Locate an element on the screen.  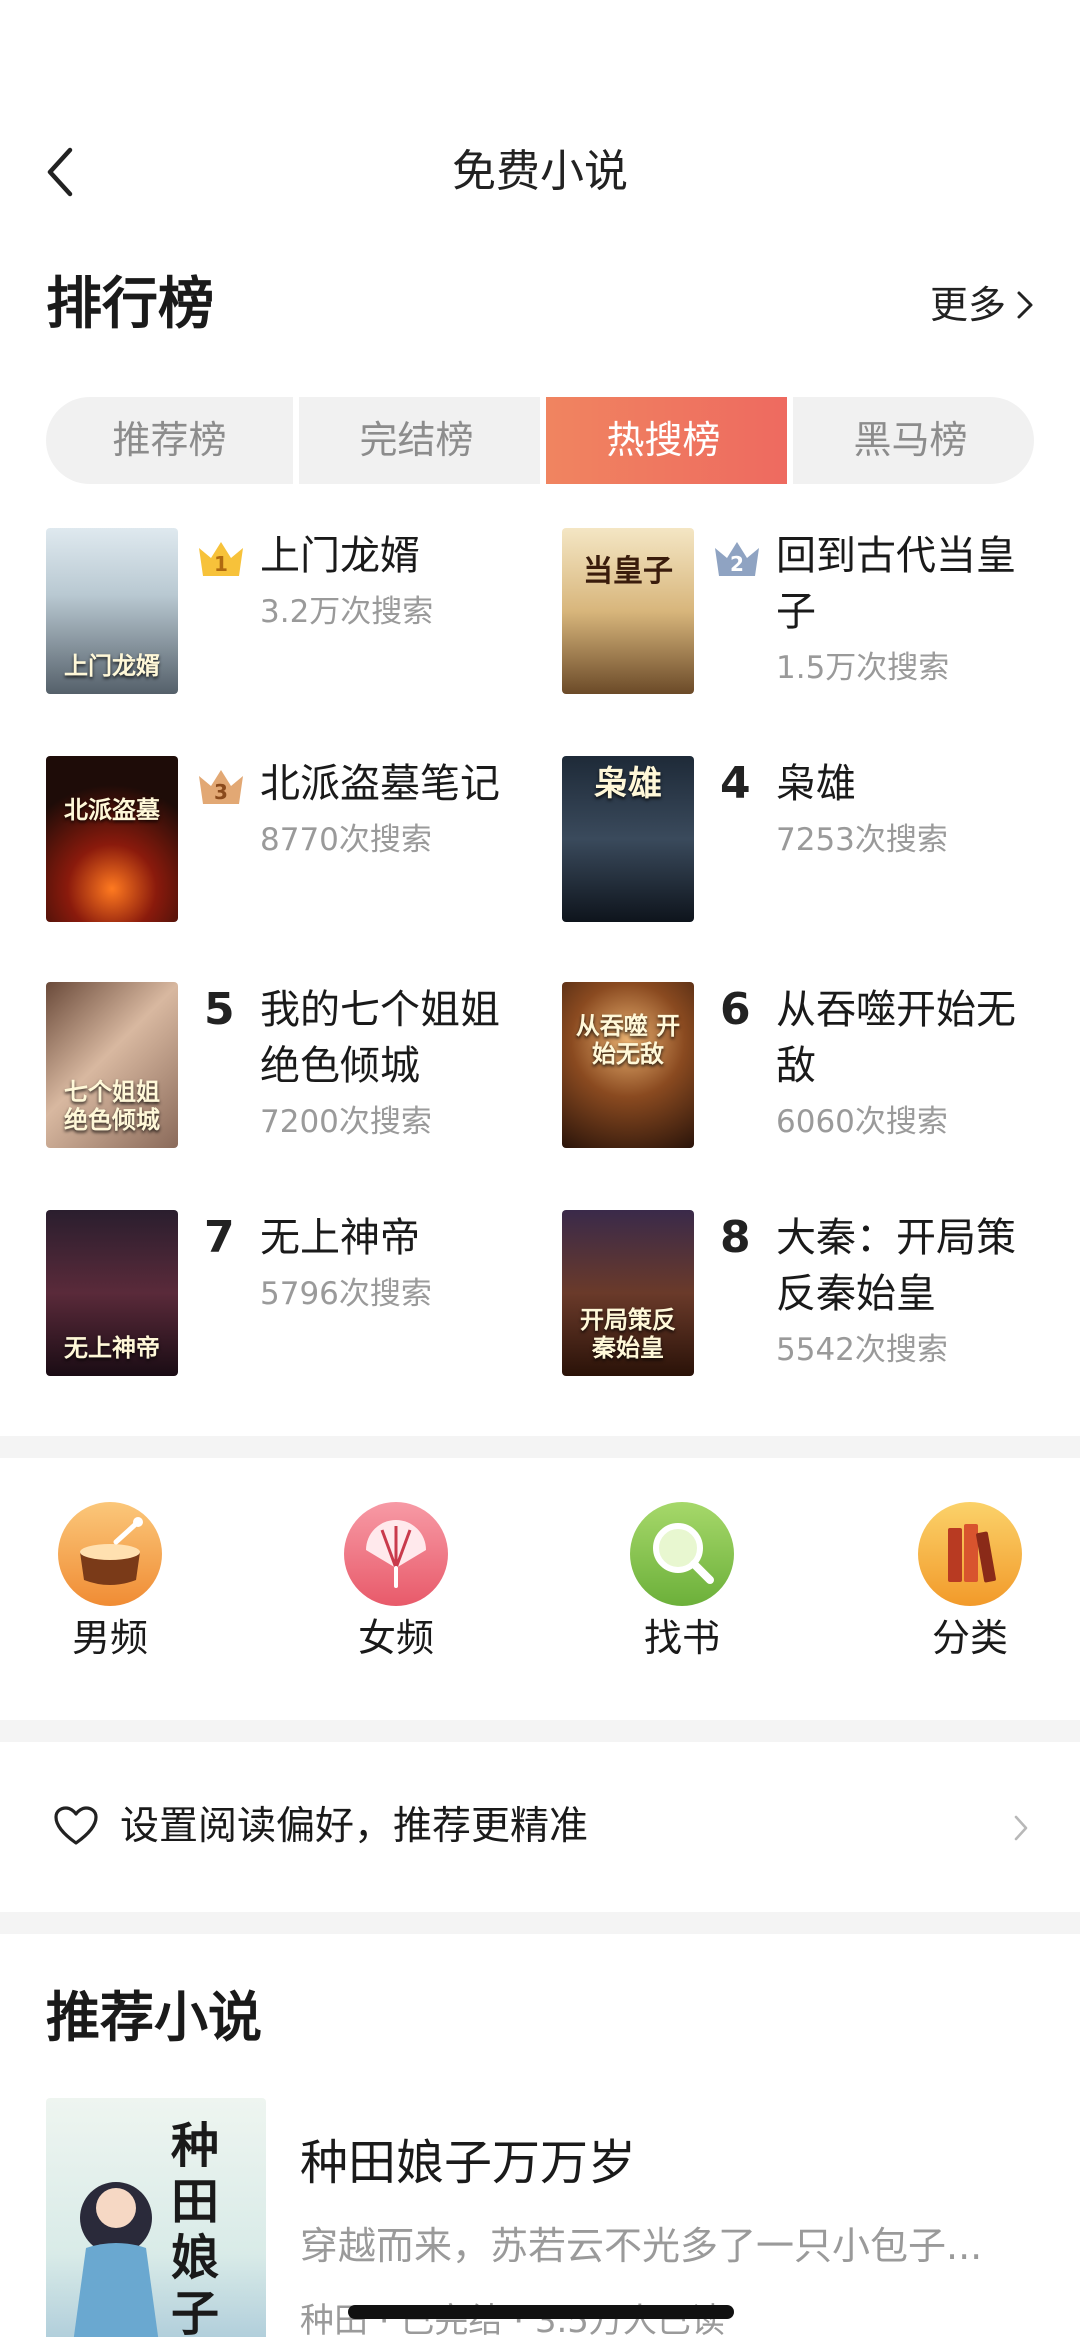
rank-item: 枭雄 4 枭雄 7253次搜索 is located at coordinates (807, 841).